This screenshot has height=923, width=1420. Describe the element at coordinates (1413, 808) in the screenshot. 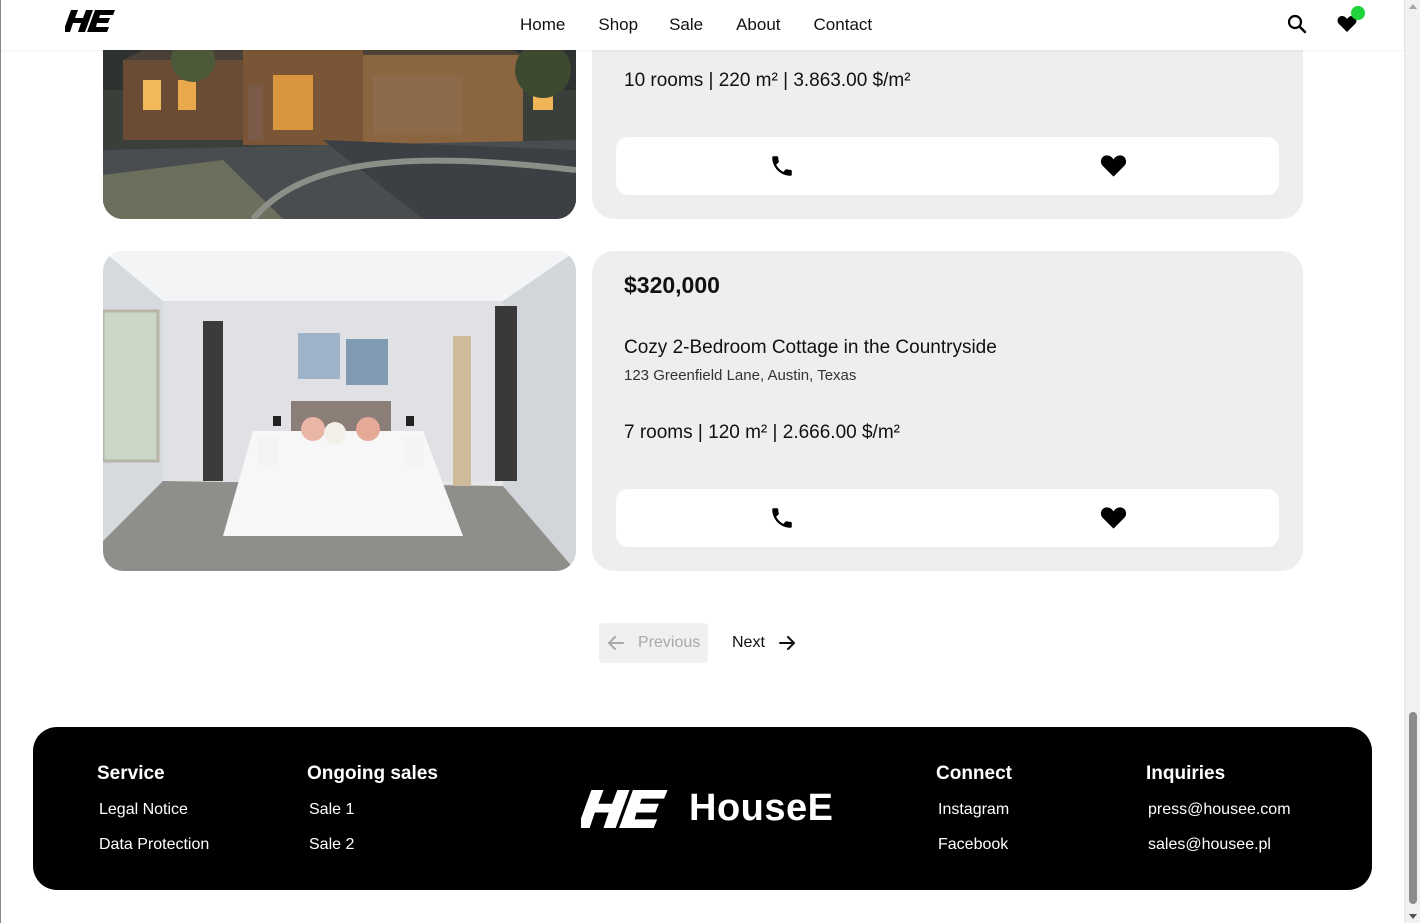

I see `scrollbar-thumb` at that location.